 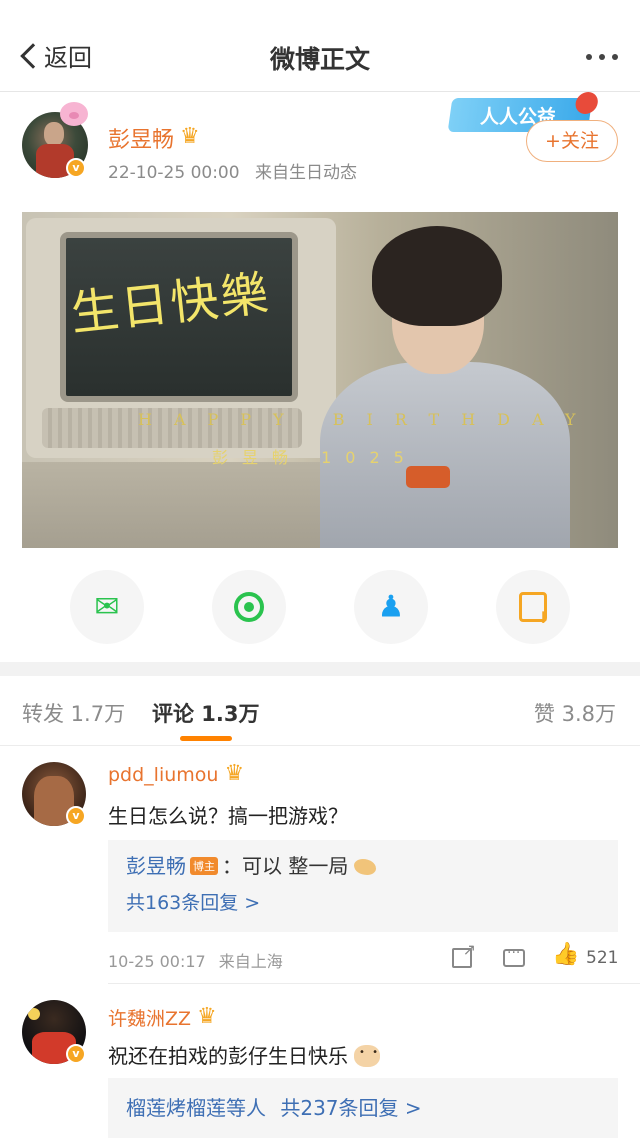 What do you see at coordinates (320, 669) in the screenshot?
I see `section-divider` at bounding box center [320, 669].